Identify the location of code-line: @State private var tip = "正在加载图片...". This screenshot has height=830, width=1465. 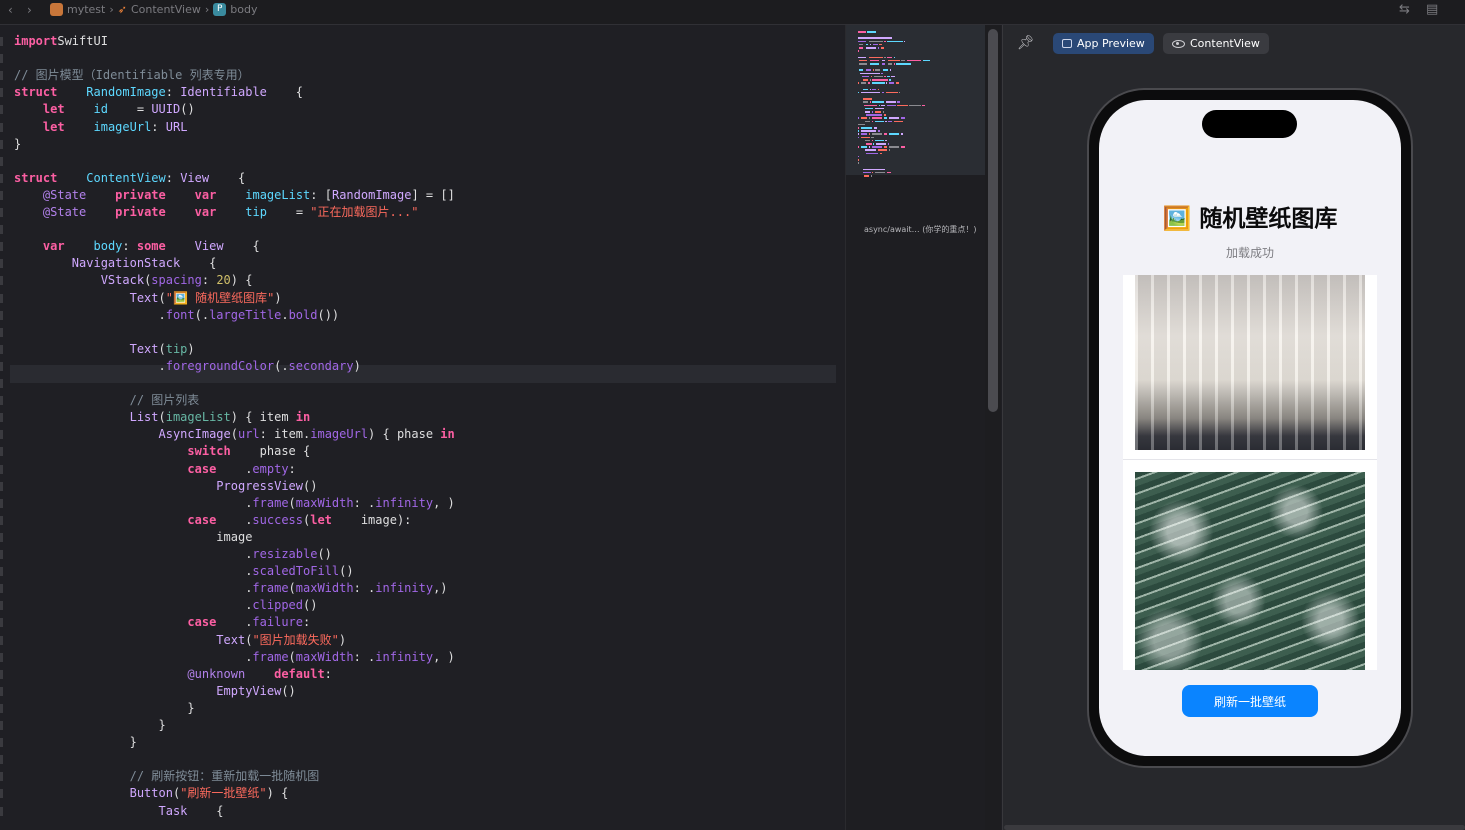
(216, 212).